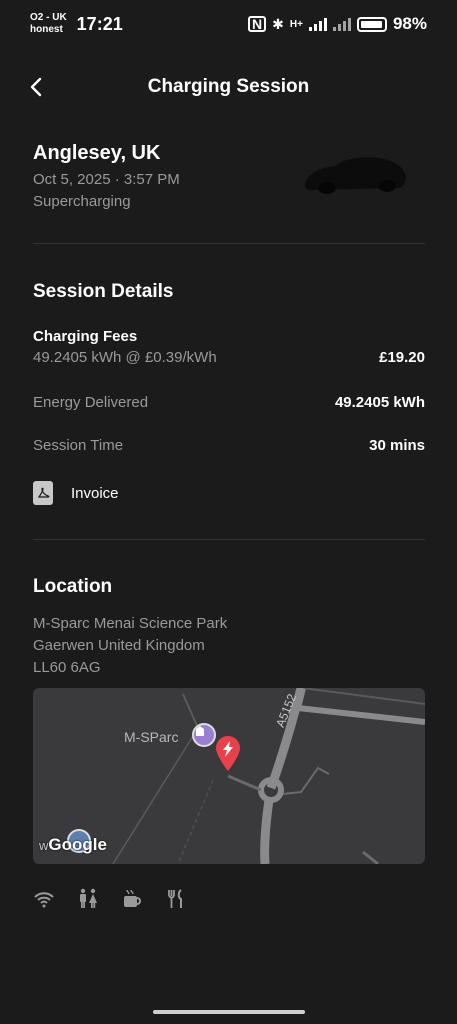  I want to click on network-type: H+, so click(296, 24).